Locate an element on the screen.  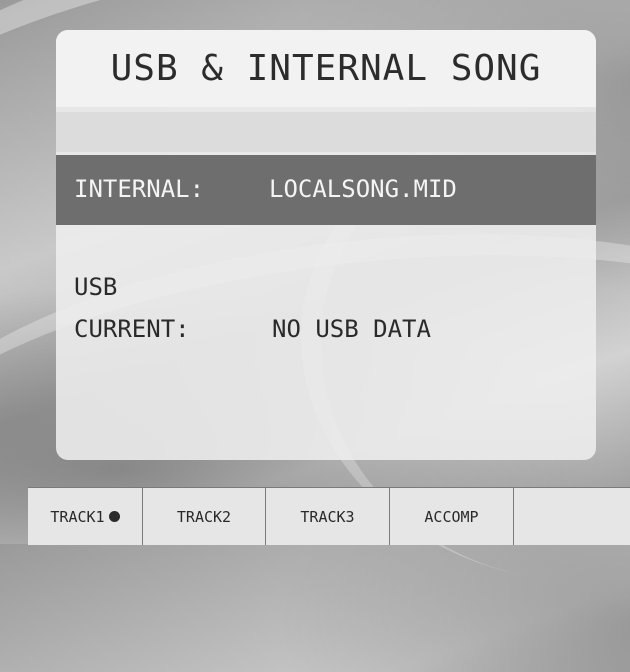
tab-label: TRACK3 is located at coordinates (327, 516).